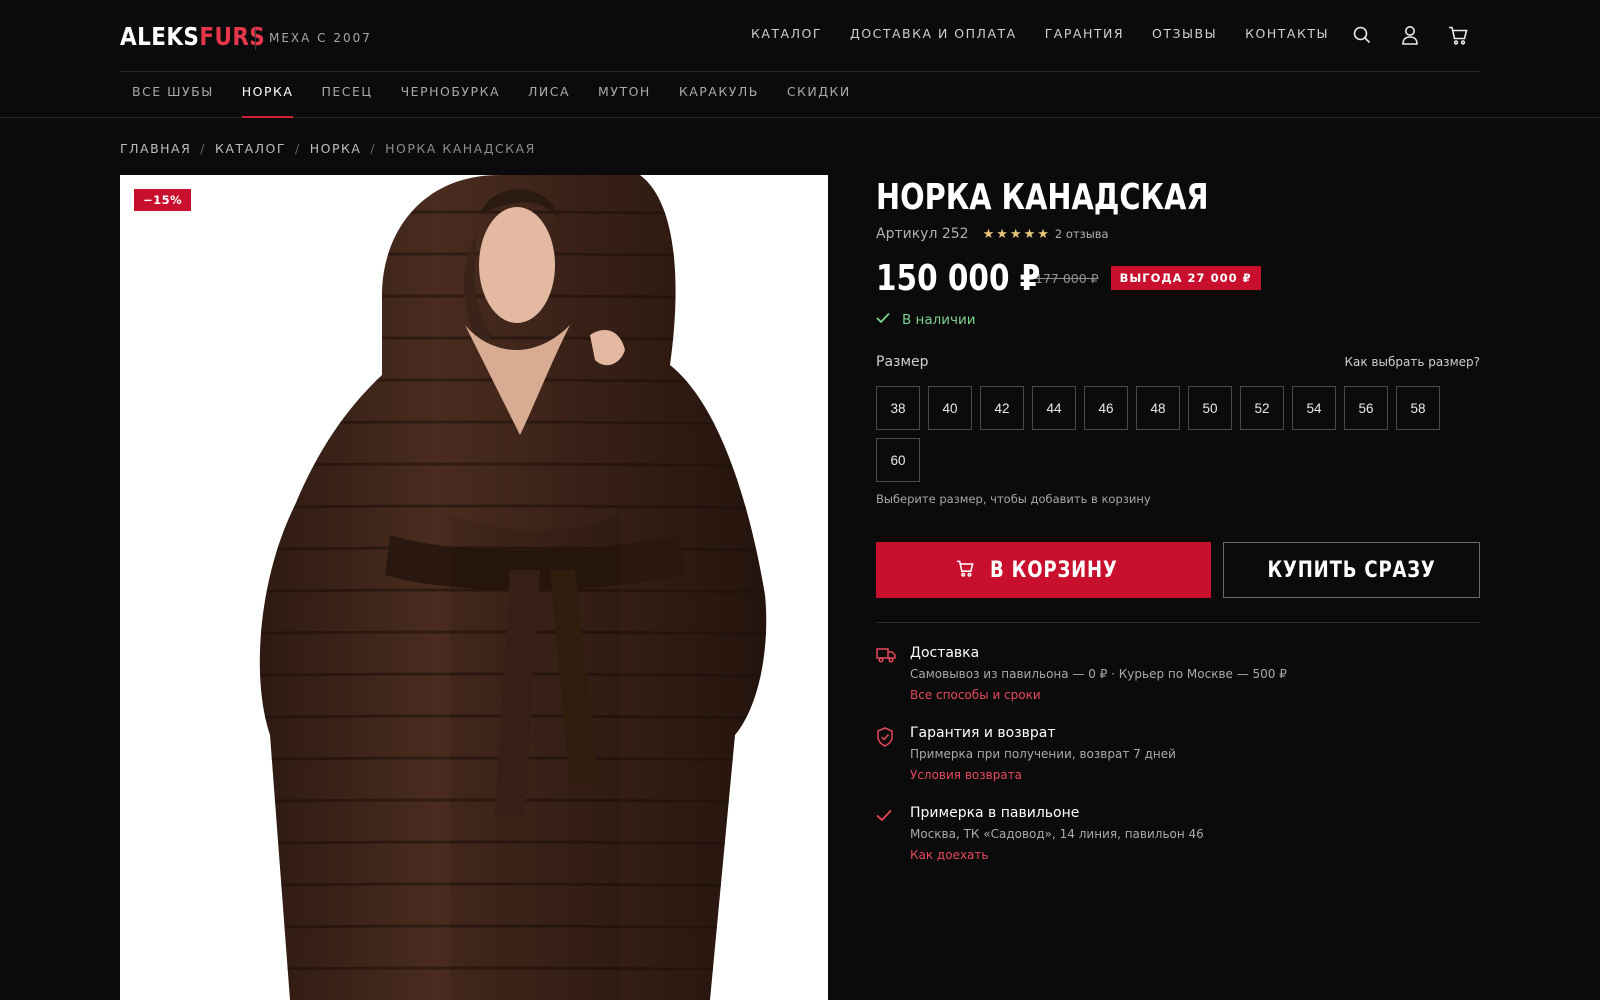 The width and height of the screenshot is (1600, 1000). Describe the element at coordinates (933, 33) in the screenshot. I see `topnav-delivery: ДОСТАВКА И ОПЛАТА` at that location.